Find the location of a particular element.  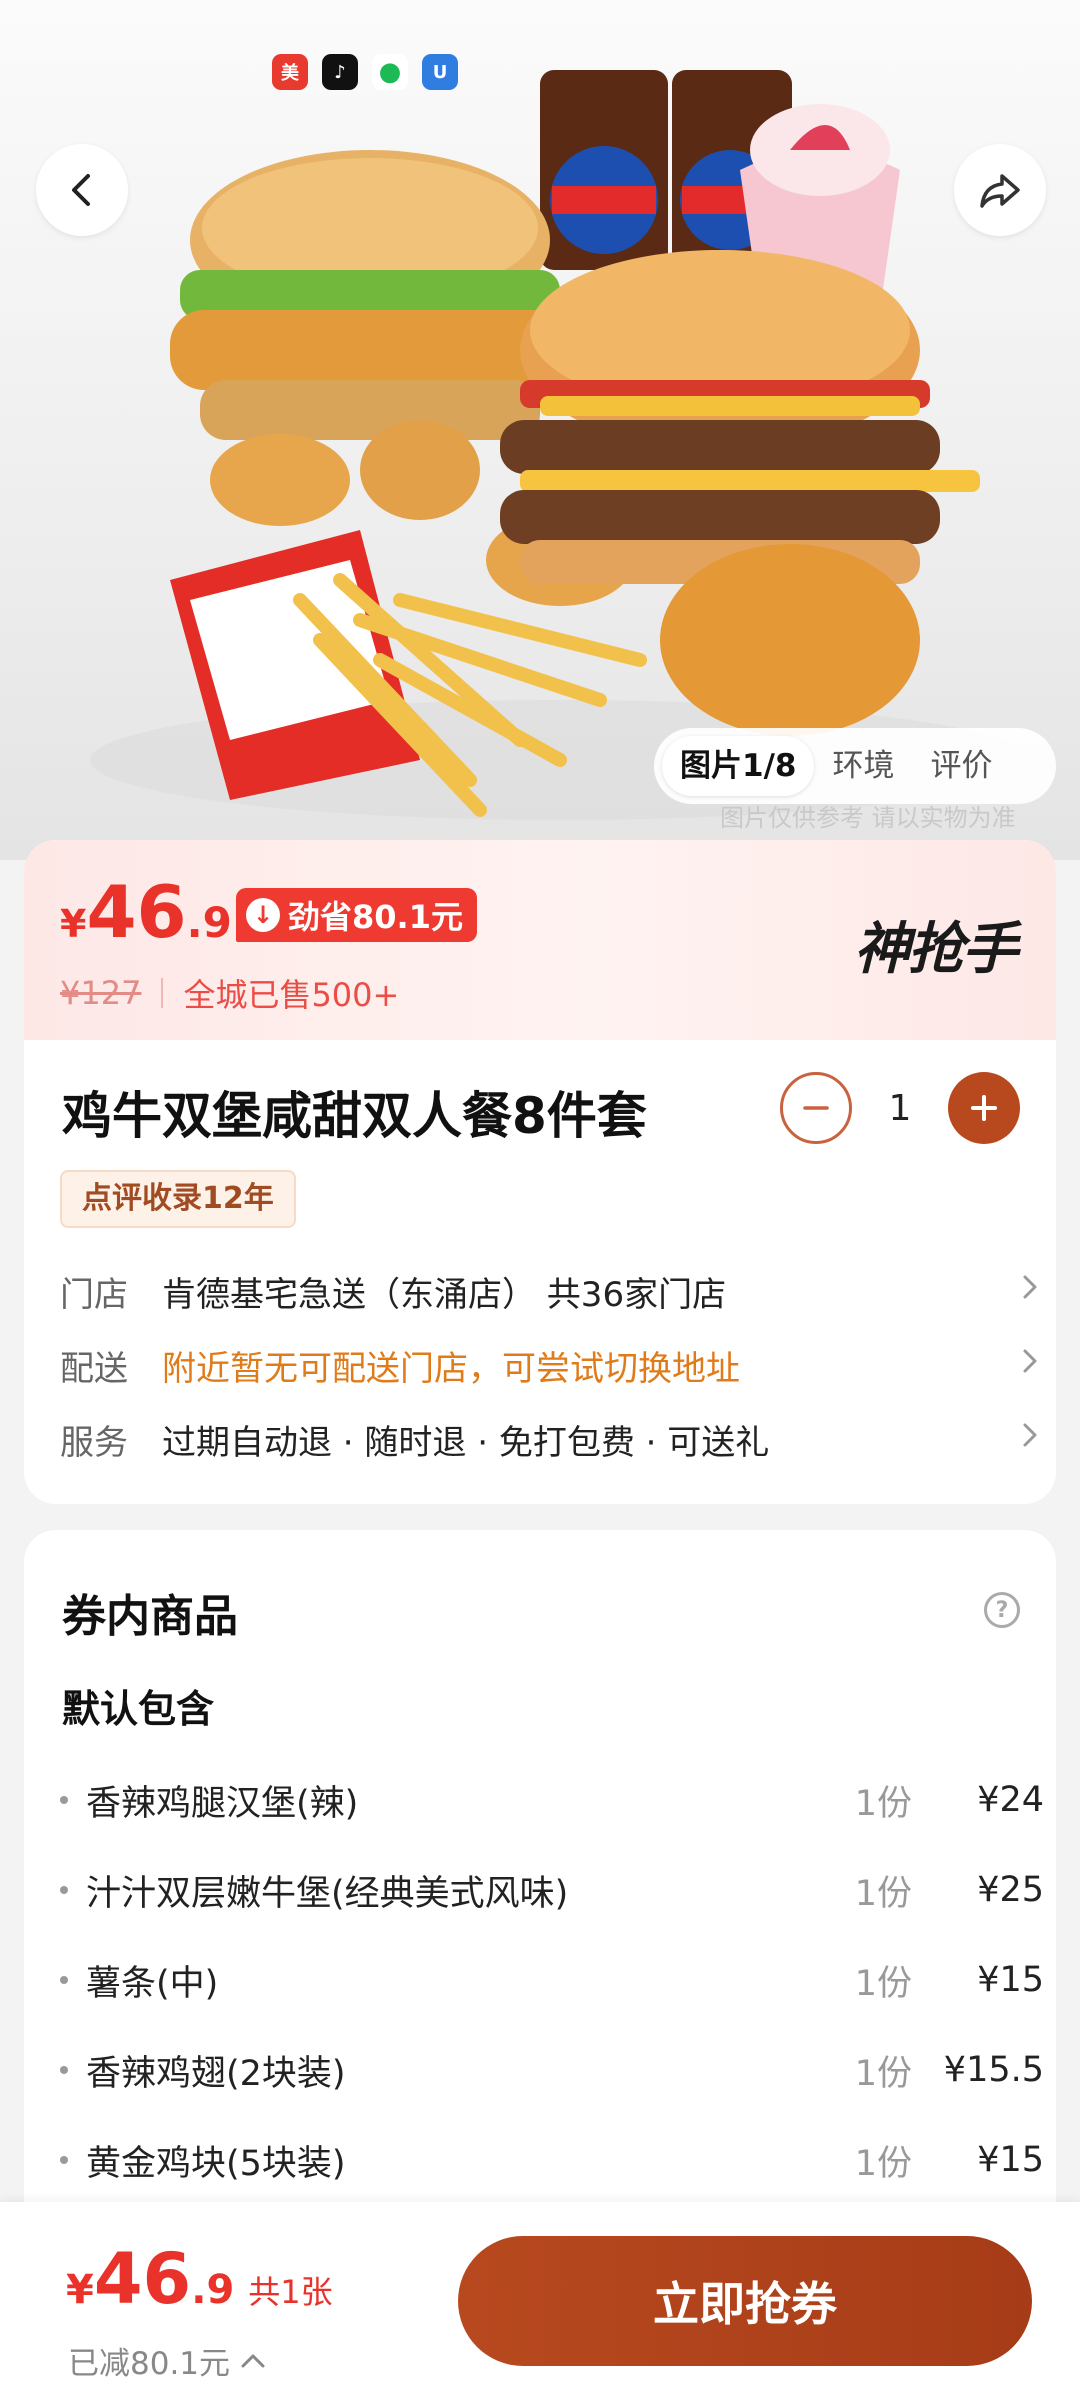

gallery-tab-bar: 图片1/8 环境 评价 is located at coordinates (855, 766).